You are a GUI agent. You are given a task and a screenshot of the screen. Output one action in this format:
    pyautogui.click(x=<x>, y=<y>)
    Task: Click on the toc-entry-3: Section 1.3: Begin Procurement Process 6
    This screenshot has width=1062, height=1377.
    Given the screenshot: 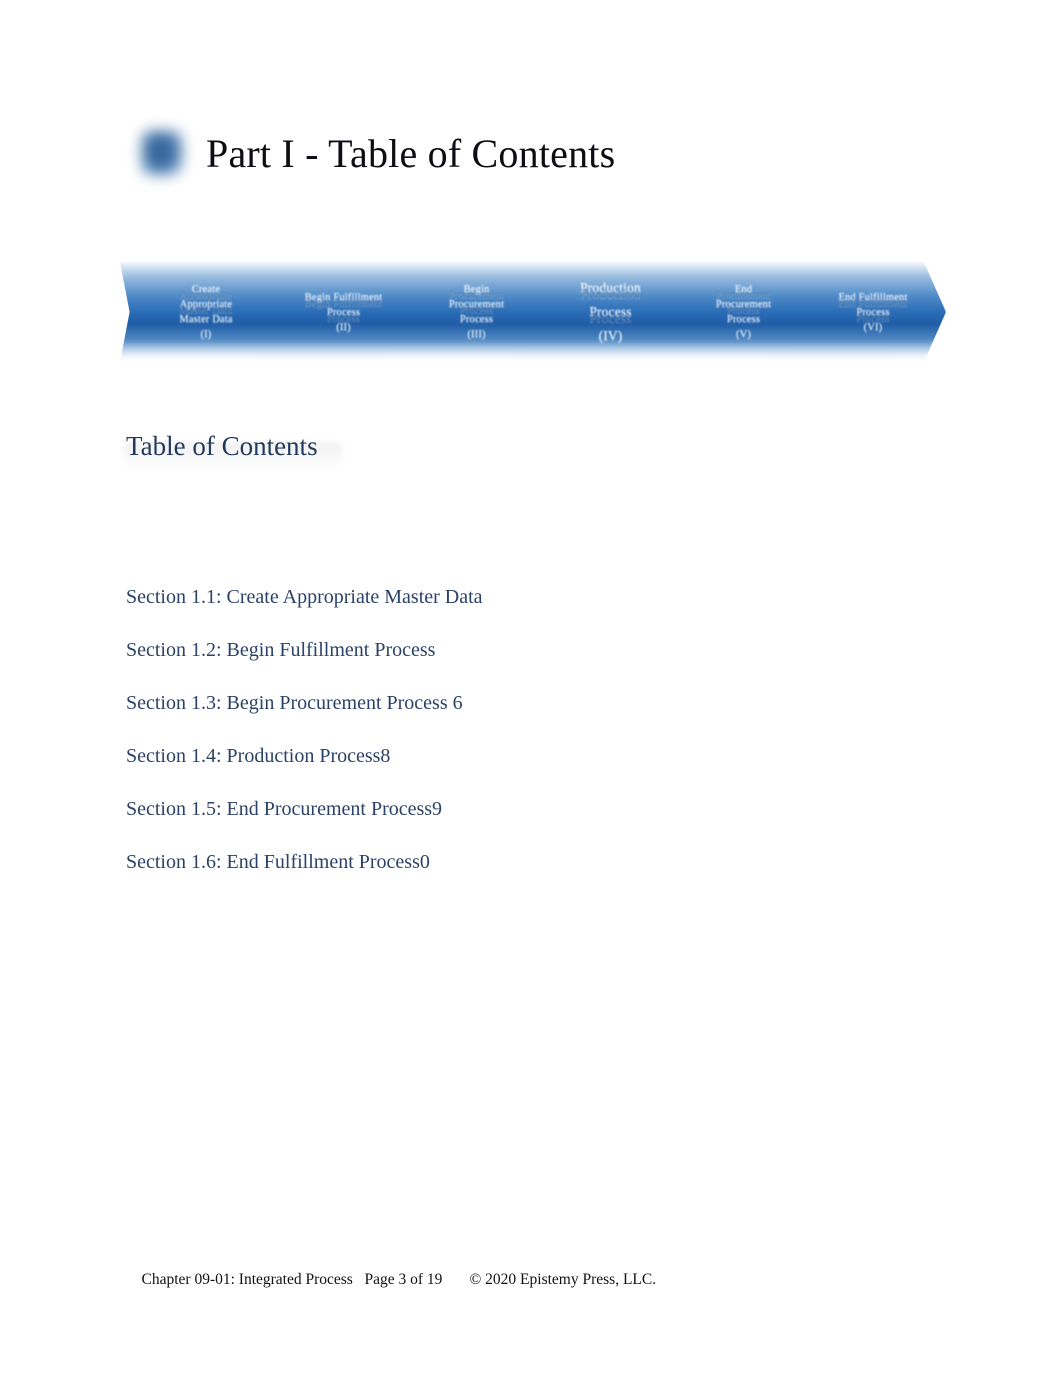 What is the action you would take?
    pyautogui.click(x=506, y=703)
    